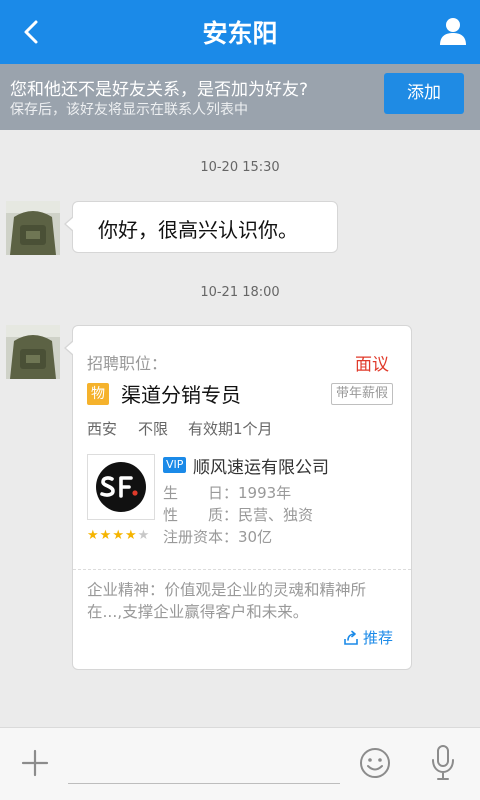 The image size is (480, 800). I want to click on category-badge: 物, so click(98, 394).